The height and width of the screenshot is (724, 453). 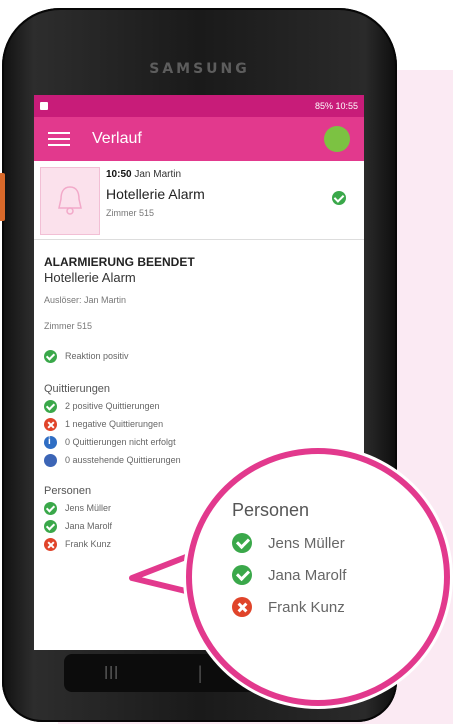 What do you see at coordinates (114, 424) in the screenshot?
I see `quittierung-text: 1 negative Quittierungen` at bounding box center [114, 424].